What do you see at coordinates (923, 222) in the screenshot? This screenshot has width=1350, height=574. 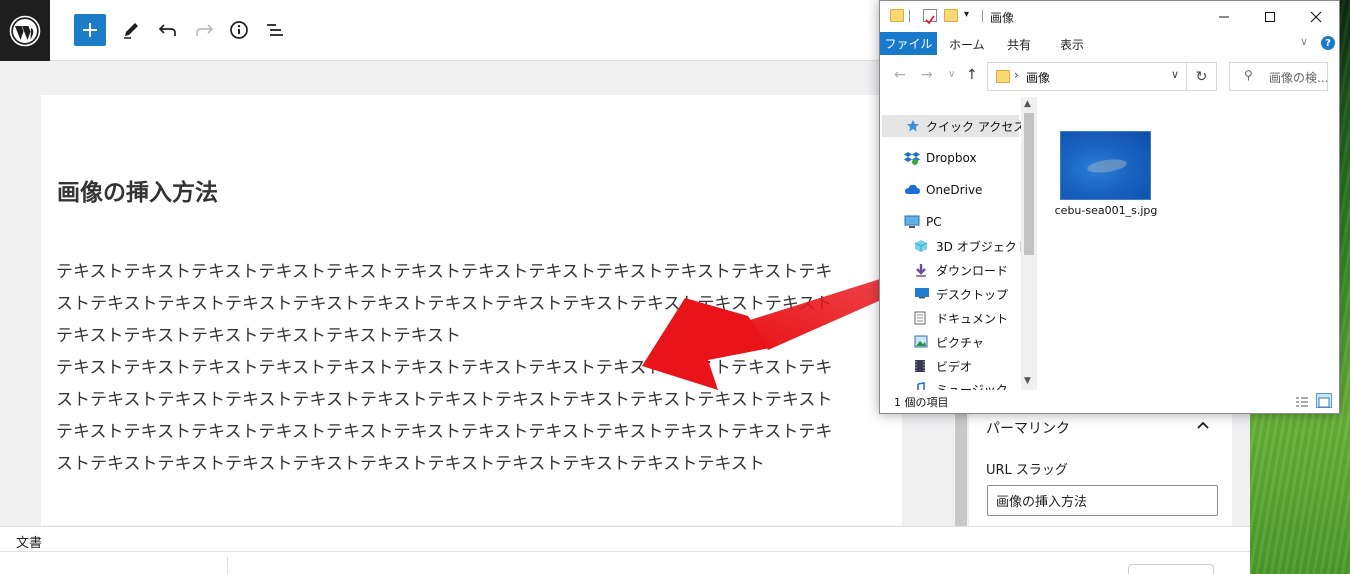 I see `nav-item-pc: PC` at bounding box center [923, 222].